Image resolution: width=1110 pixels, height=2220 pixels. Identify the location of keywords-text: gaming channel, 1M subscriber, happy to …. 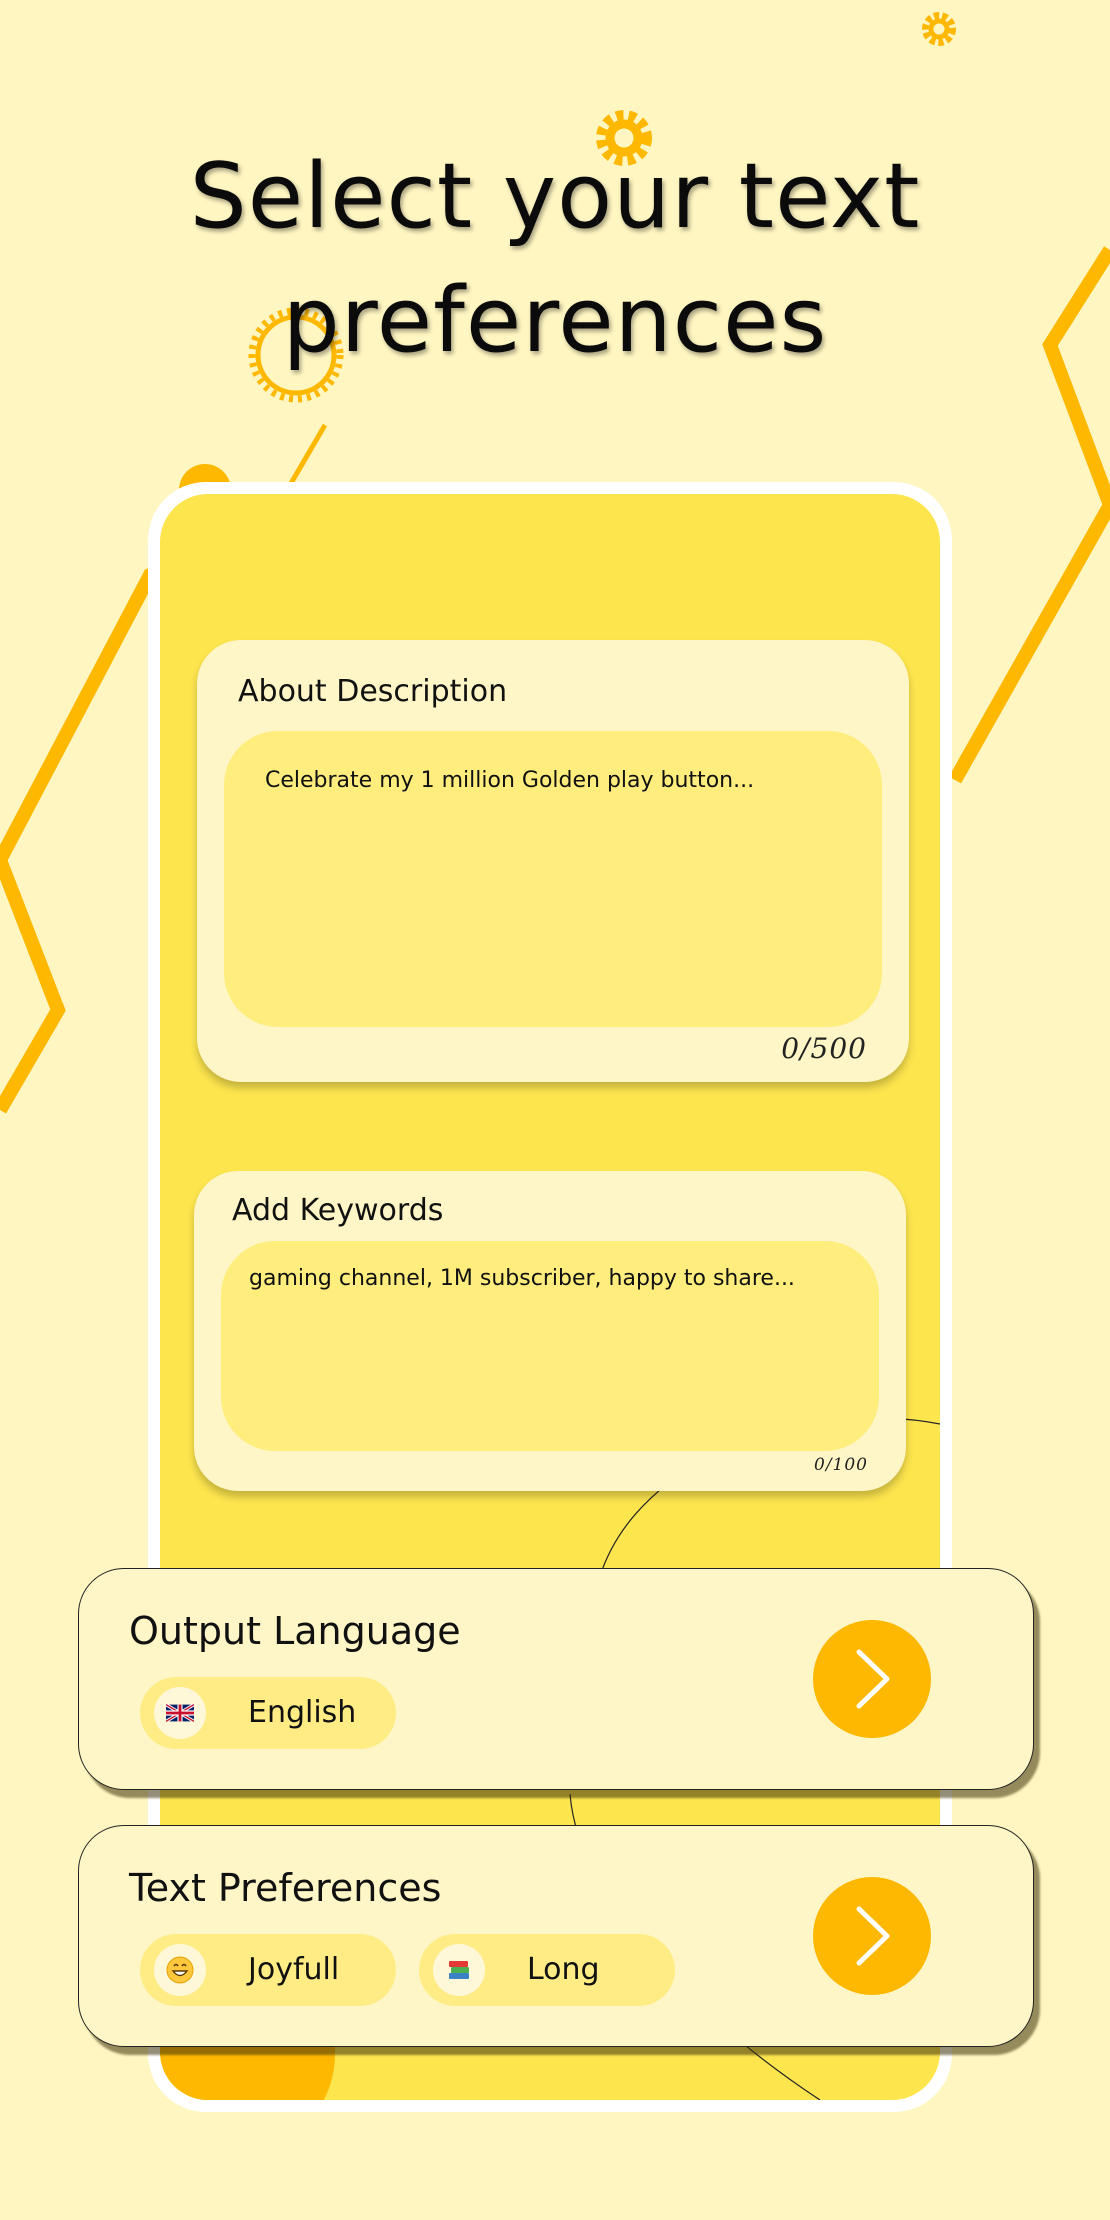
(522, 1278).